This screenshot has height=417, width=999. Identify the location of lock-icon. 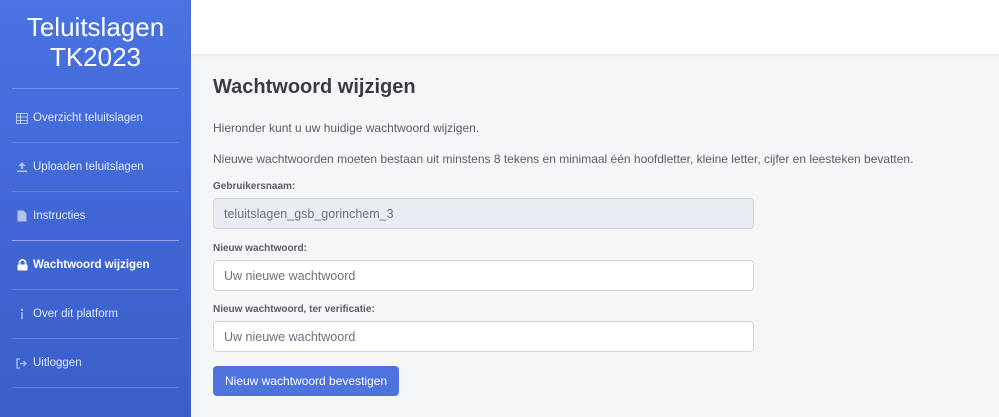
(22, 265).